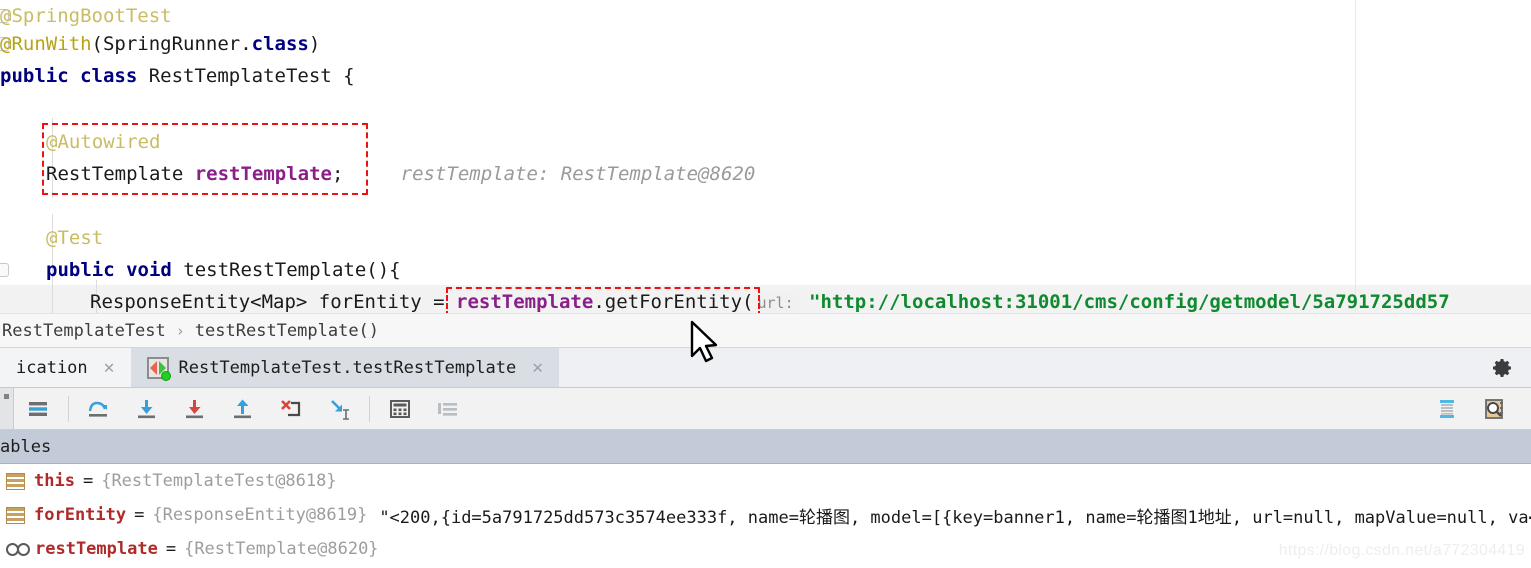 Image resolution: width=1531 pixels, height=568 pixels. What do you see at coordinates (171, 549) in the screenshot?
I see `var-resttemplate-equals: =` at bounding box center [171, 549].